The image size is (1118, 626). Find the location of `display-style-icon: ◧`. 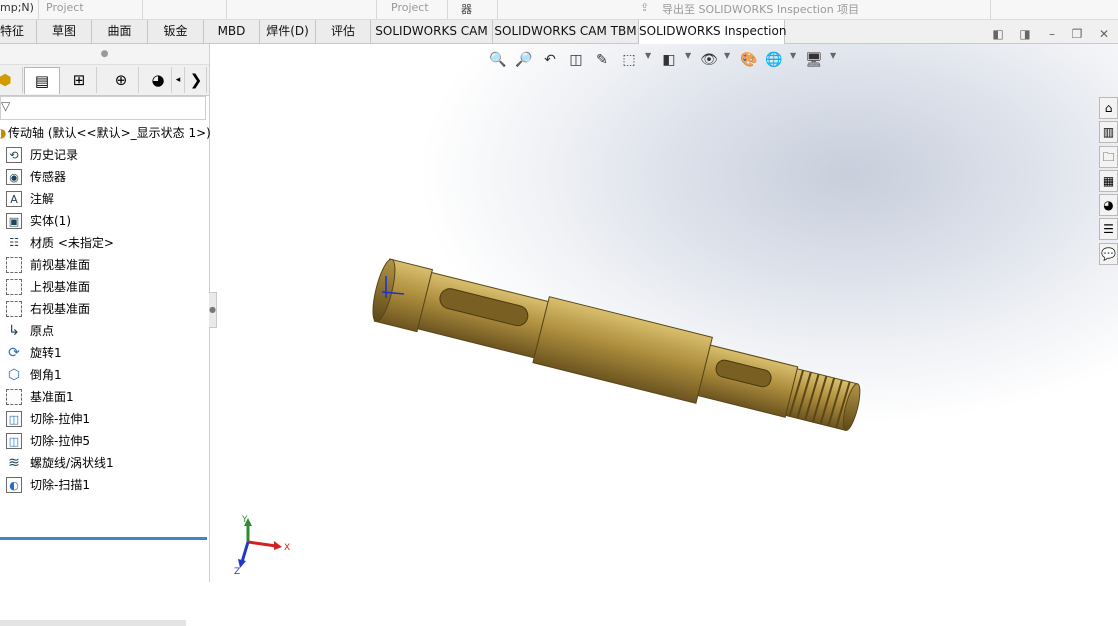

display-style-icon: ◧ is located at coordinates (669, 60).